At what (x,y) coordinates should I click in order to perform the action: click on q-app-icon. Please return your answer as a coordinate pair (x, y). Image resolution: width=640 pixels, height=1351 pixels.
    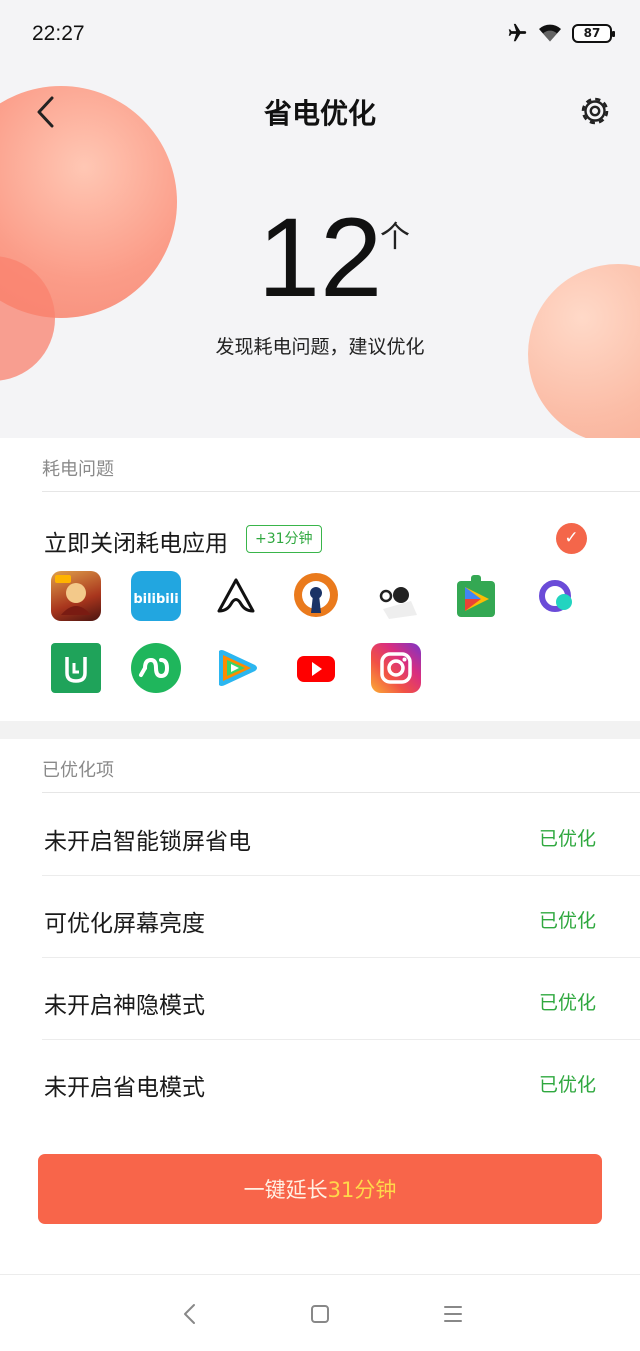
    Looking at the image, I should click on (556, 596).